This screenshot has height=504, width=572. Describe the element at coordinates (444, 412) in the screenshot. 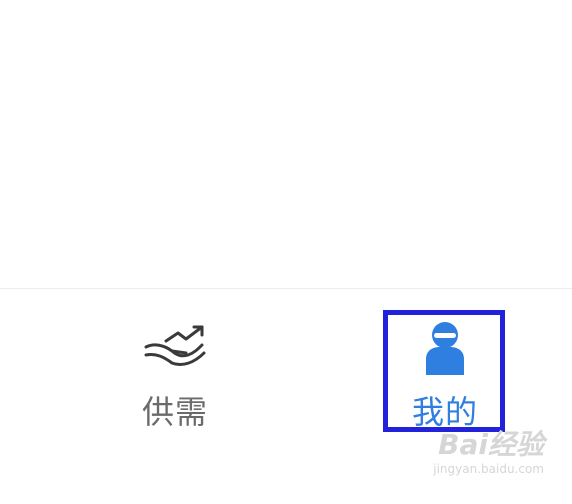

I see `tab-mine-label: 我的` at that location.